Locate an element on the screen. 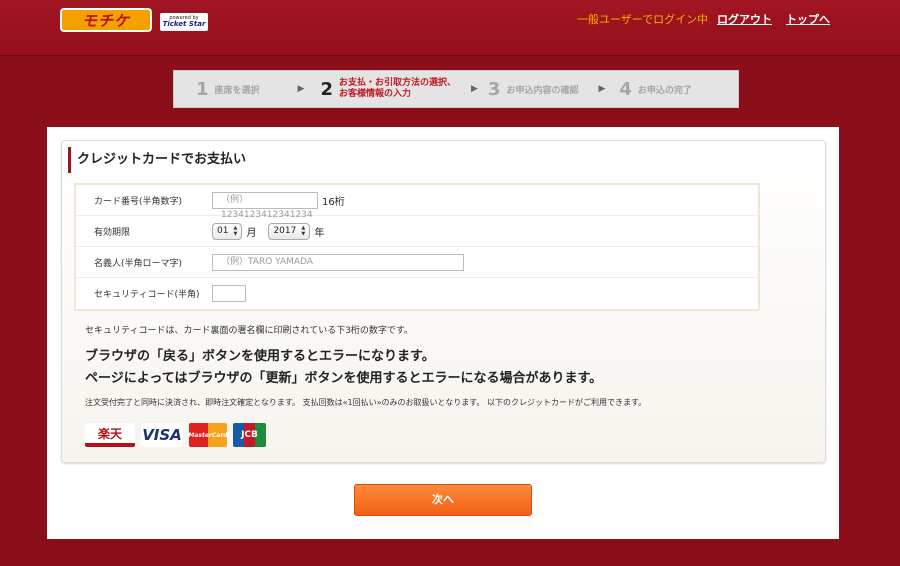 The width and height of the screenshot is (900, 566). ticket-star-brand: Ticket Star is located at coordinates (184, 24).